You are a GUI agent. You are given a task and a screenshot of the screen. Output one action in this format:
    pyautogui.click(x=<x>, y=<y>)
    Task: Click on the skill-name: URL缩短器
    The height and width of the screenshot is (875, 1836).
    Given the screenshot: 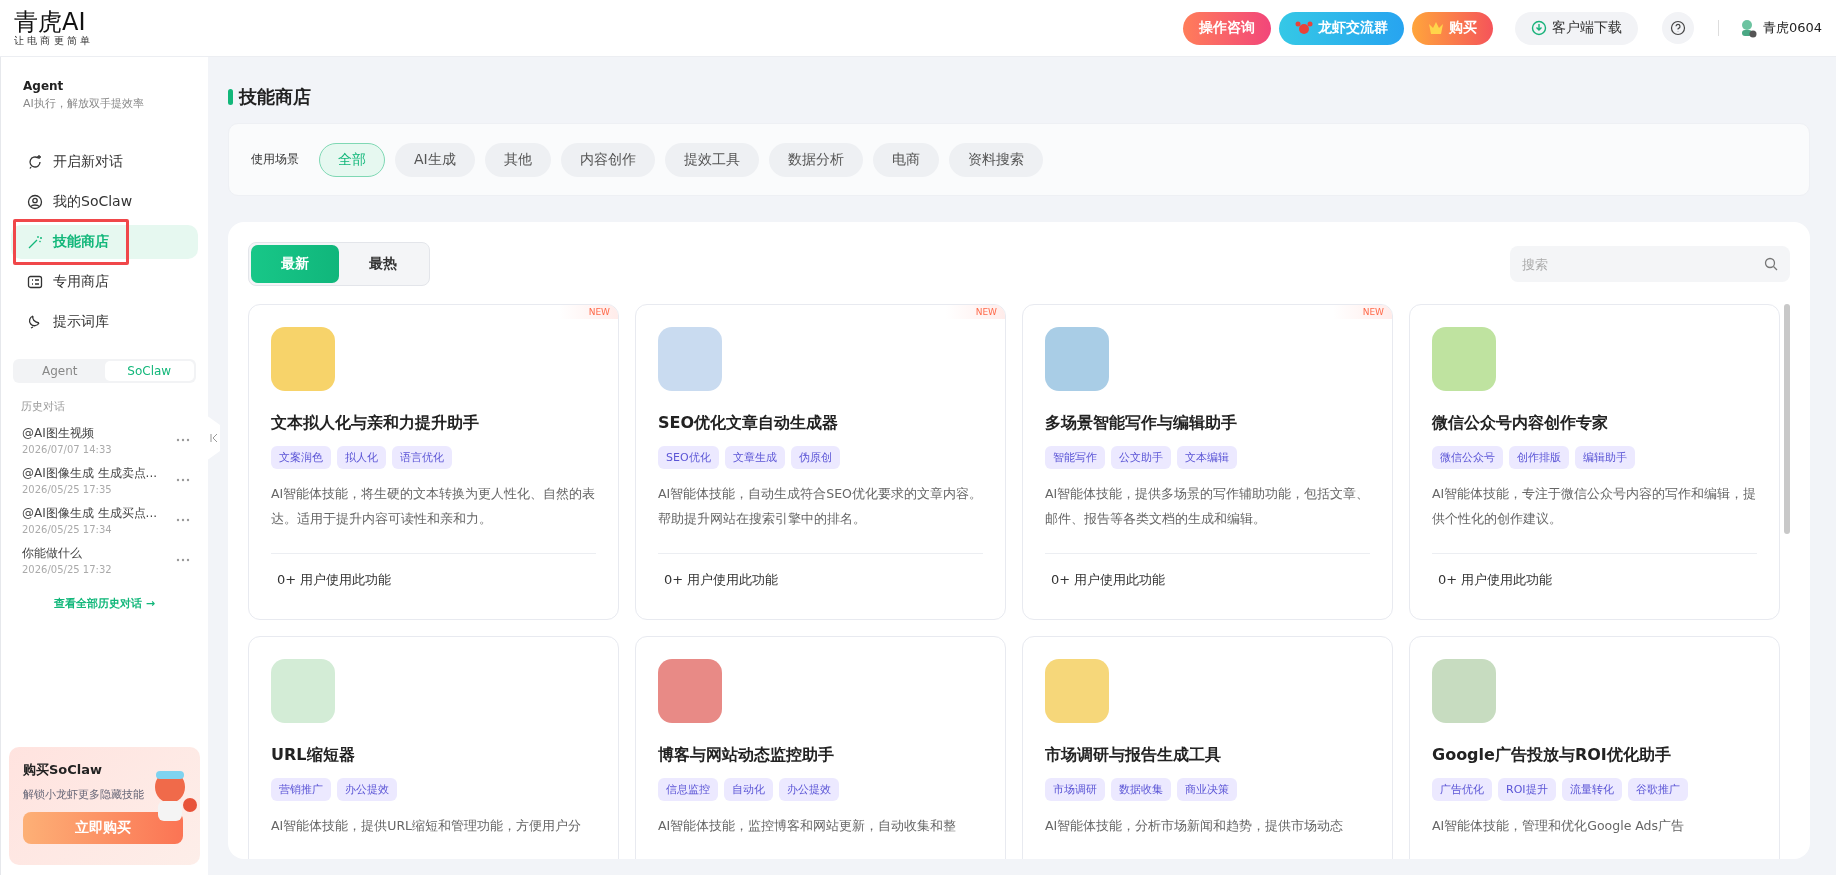 What is the action you would take?
    pyautogui.click(x=313, y=755)
    